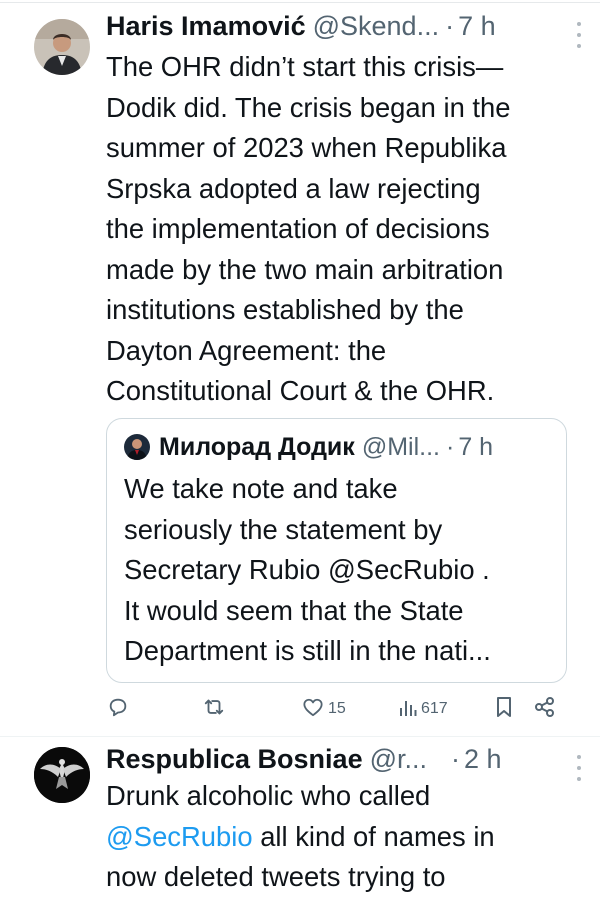 The height and width of the screenshot is (900, 600). What do you see at coordinates (373, 836) in the screenshot?
I see `text-fragment: all kind of names in` at bounding box center [373, 836].